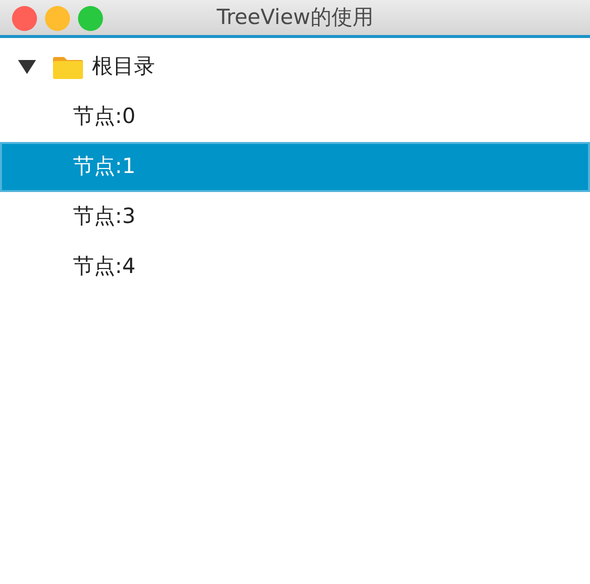 This screenshot has width=590, height=584. I want to click on collapse-icon, so click(27, 67).